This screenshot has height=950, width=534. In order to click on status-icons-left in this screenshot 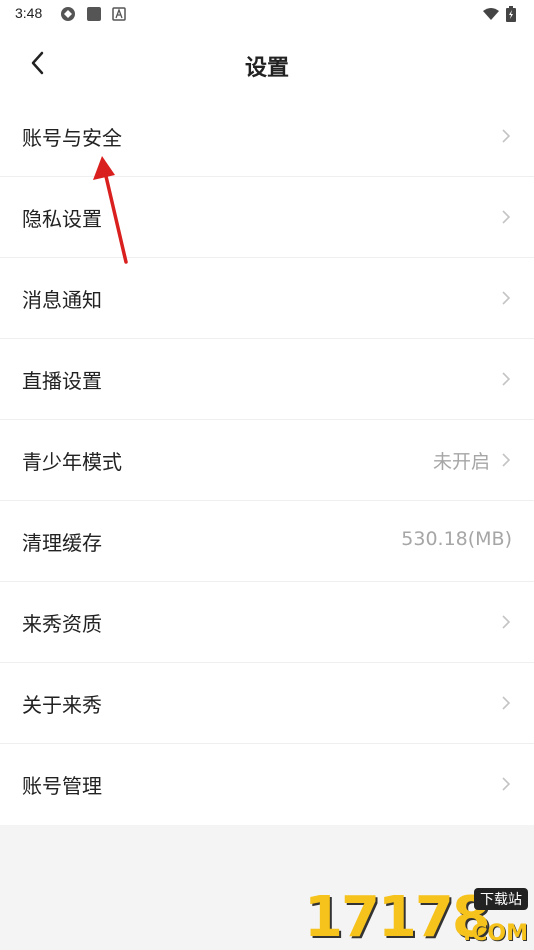, I will do `click(93, 14)`.